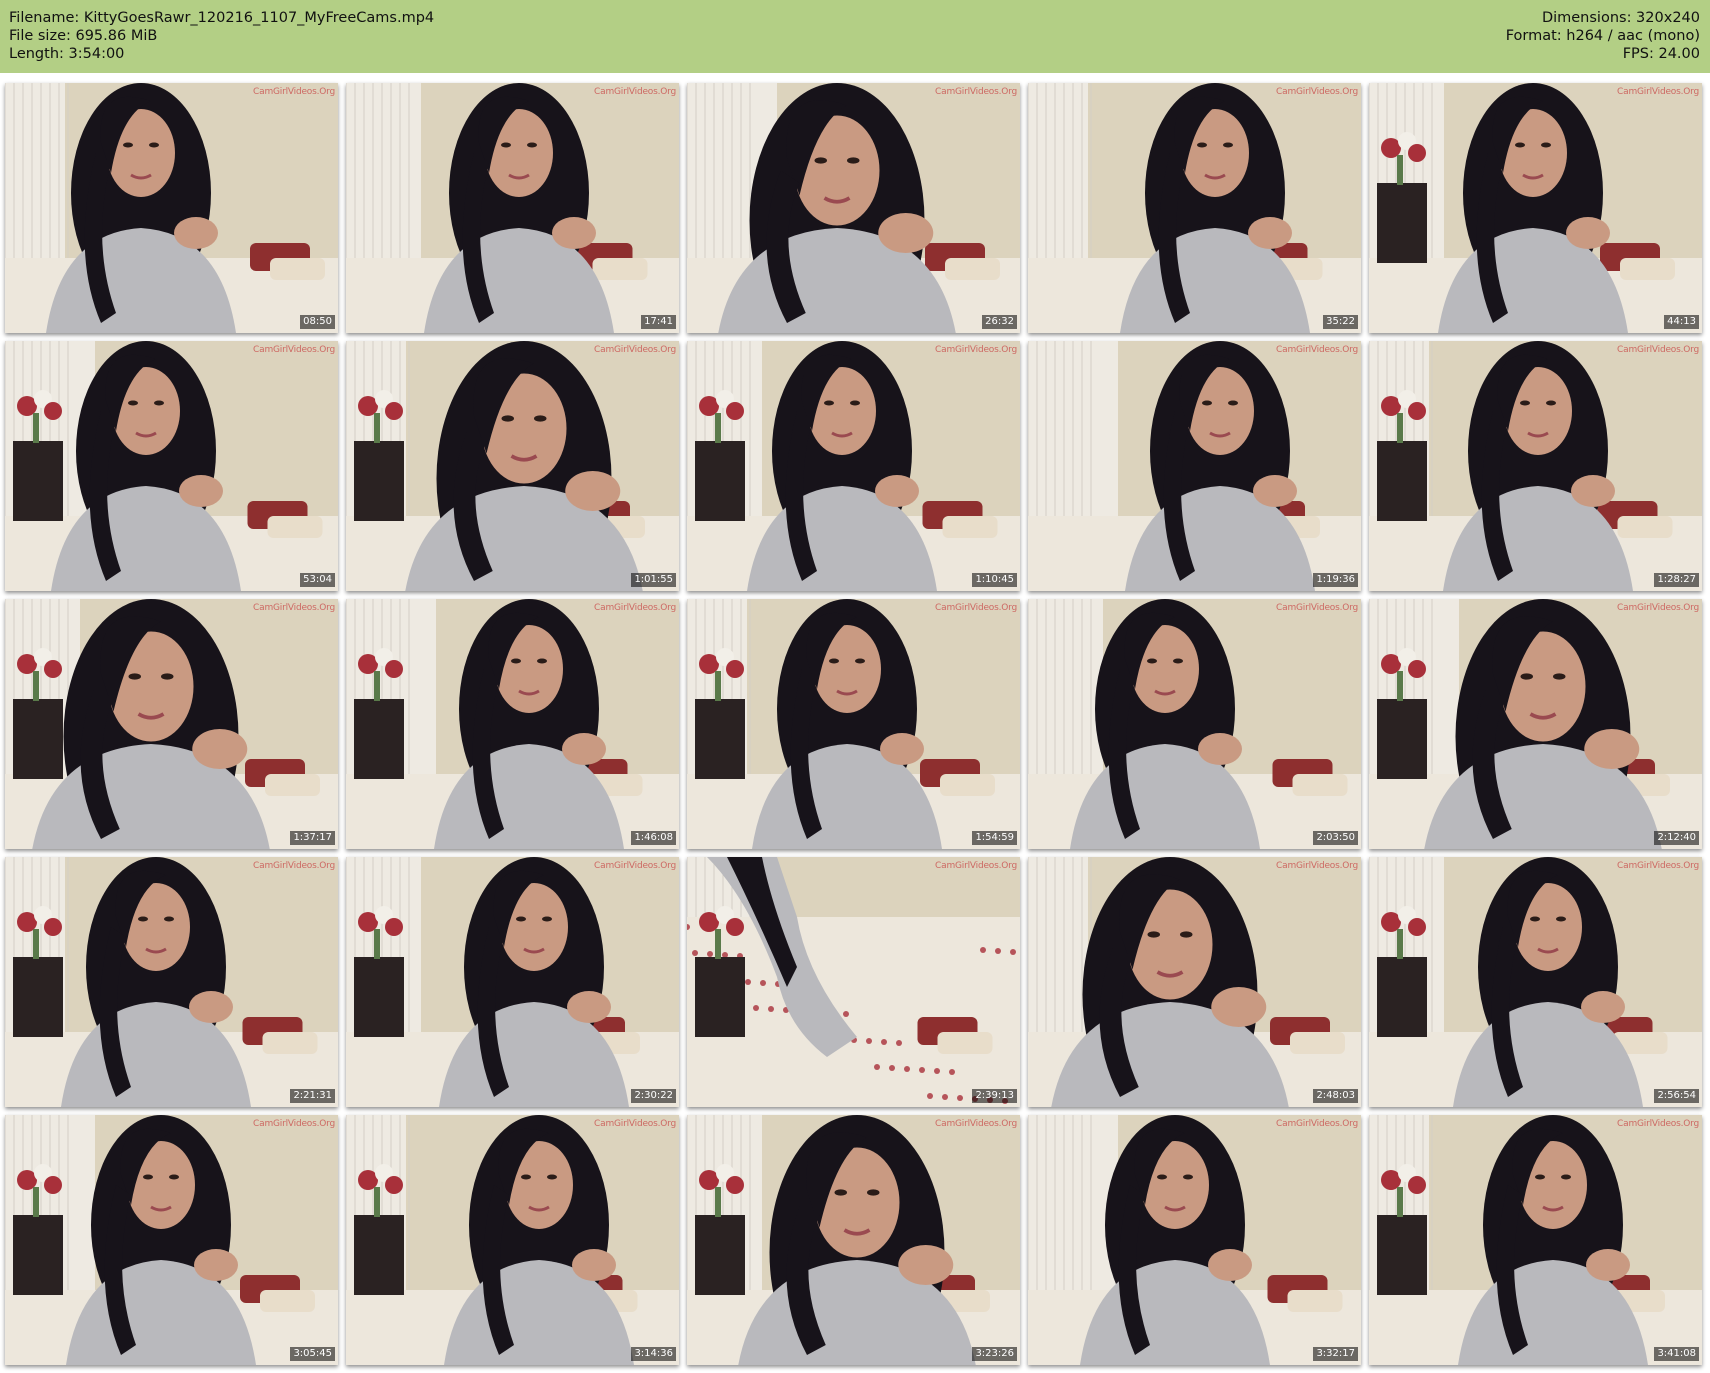 The height and width of the screenshot is (1373, 1710). I want to click on video-thumbnail: CamGirlVideos.Org 3:23:26, so click(853, 1240).